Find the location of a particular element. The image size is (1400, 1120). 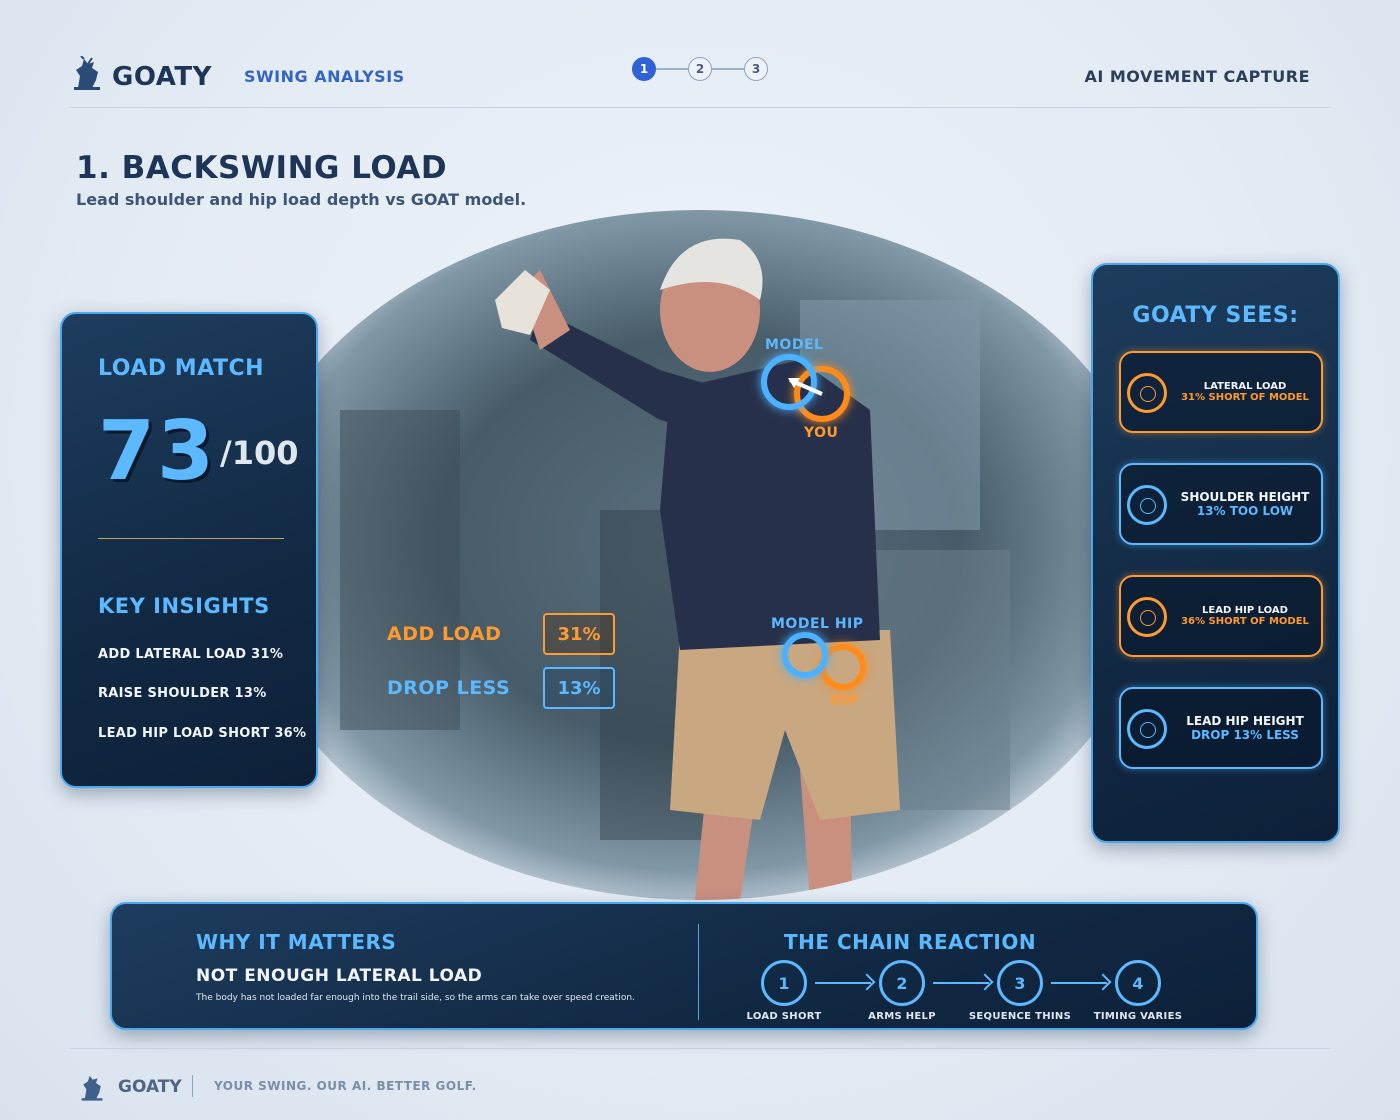

load-match-score: 73 is located at coordinates (157, 451).